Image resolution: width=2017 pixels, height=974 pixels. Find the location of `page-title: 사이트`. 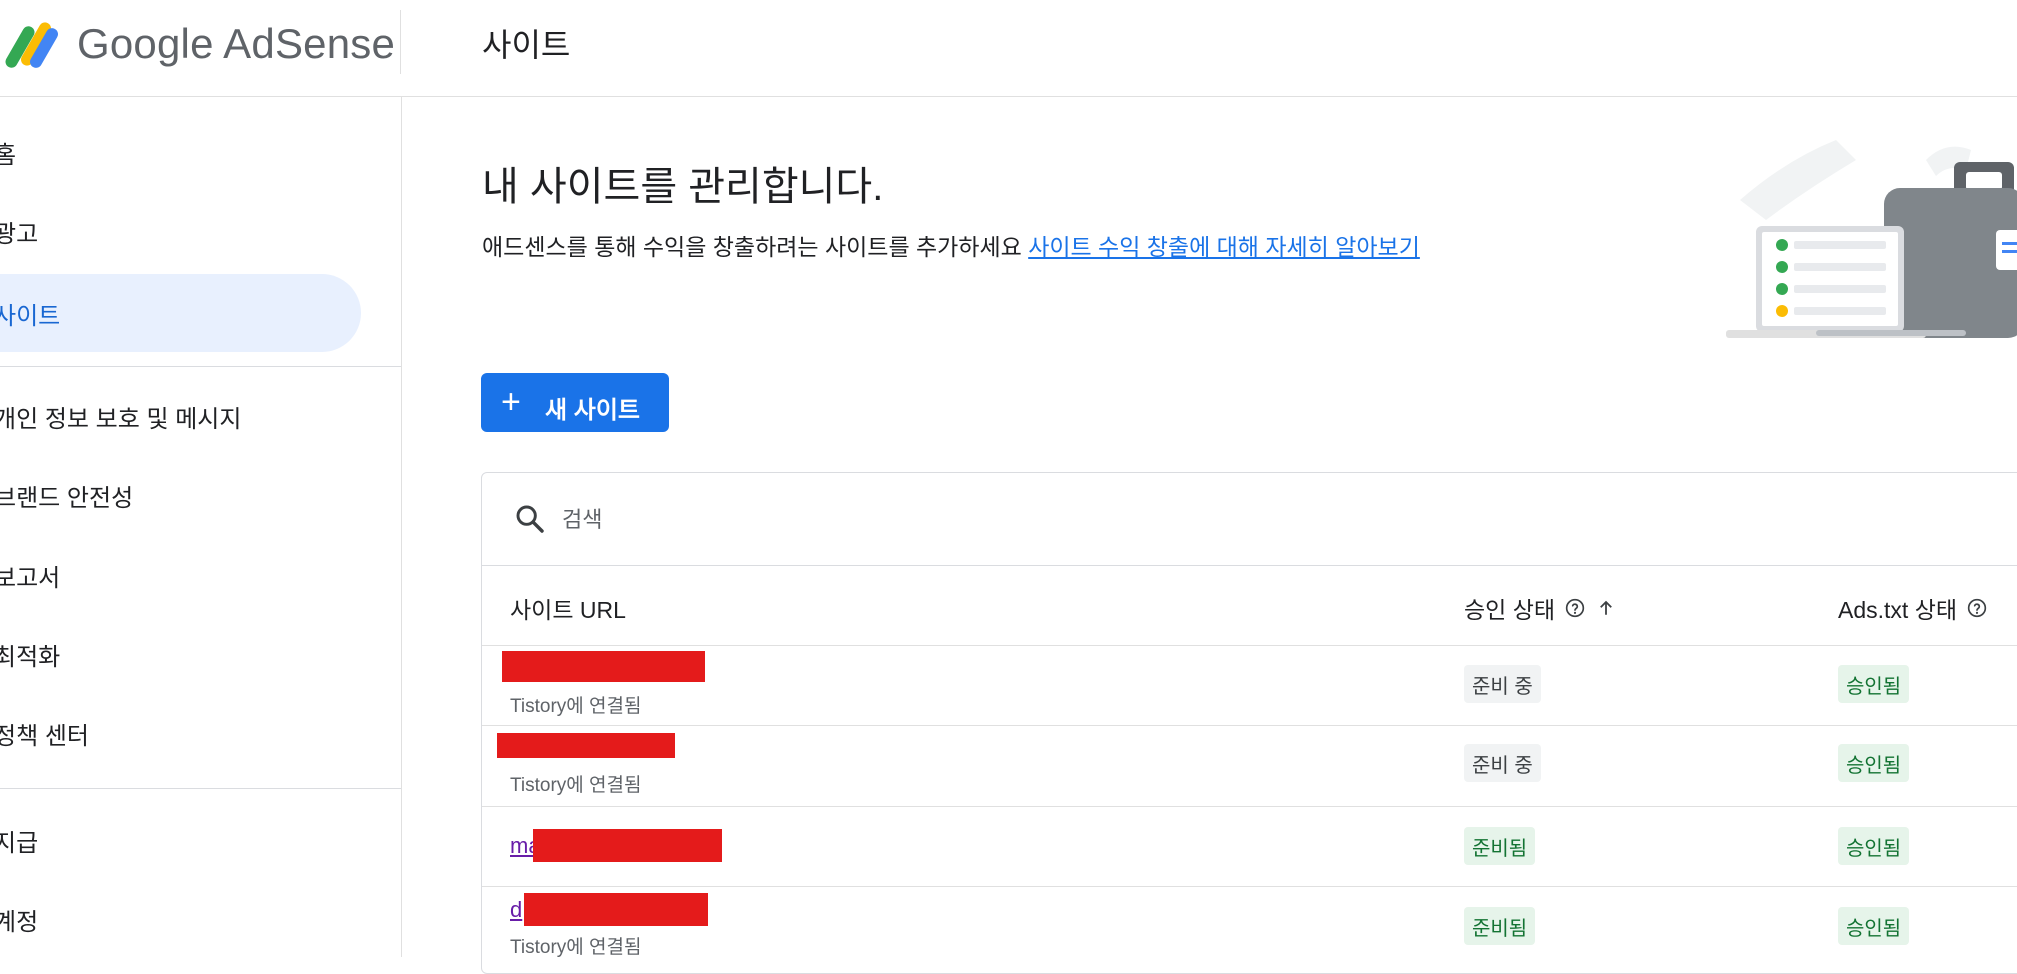

page-title: 사이트 is located at coordinates (526, 45).